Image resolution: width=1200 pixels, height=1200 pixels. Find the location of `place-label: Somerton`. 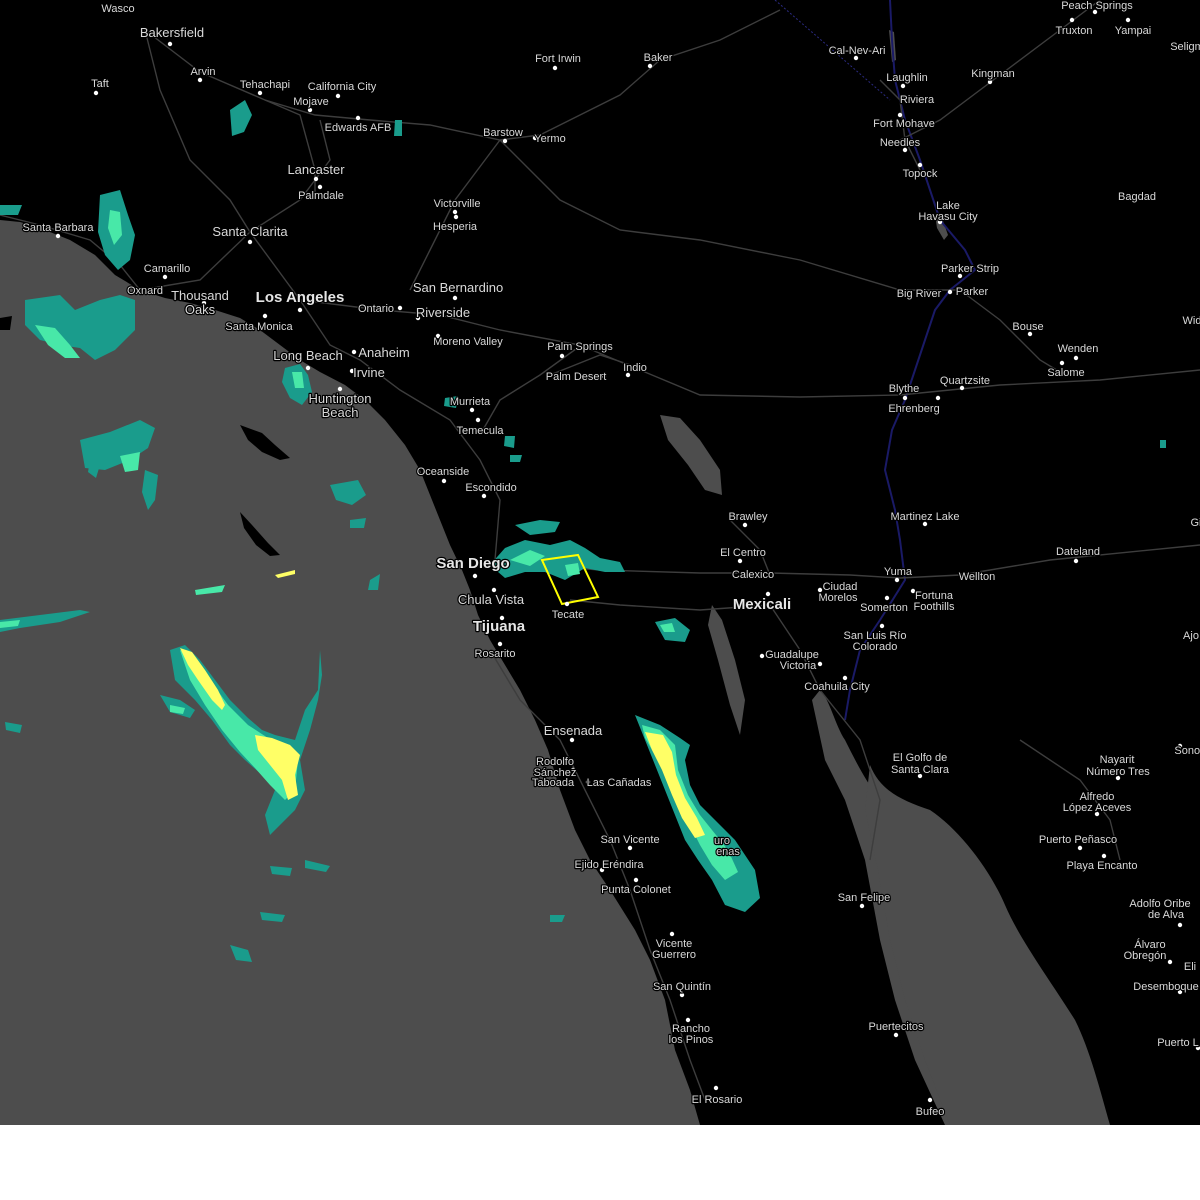

place-label: Somerton is located at coordinates (884, 608).